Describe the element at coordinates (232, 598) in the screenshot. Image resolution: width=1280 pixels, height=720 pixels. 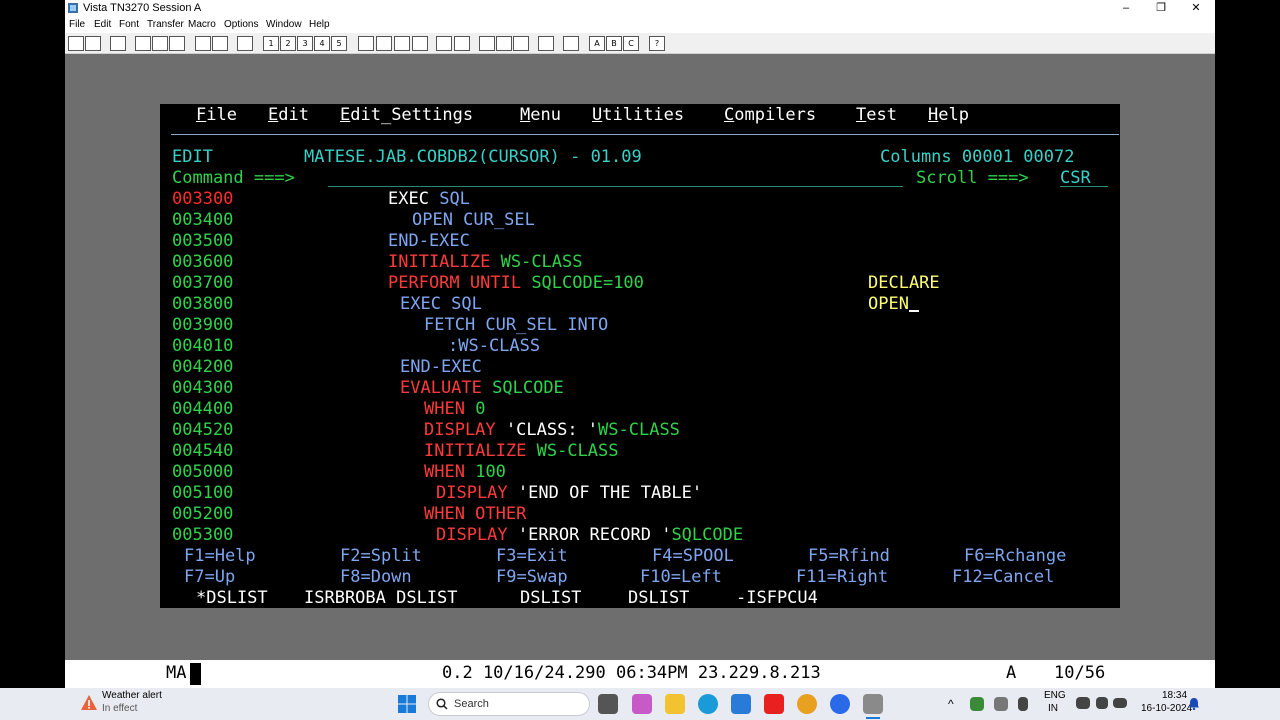
I see `session-tab: *DSLIST` at that location.